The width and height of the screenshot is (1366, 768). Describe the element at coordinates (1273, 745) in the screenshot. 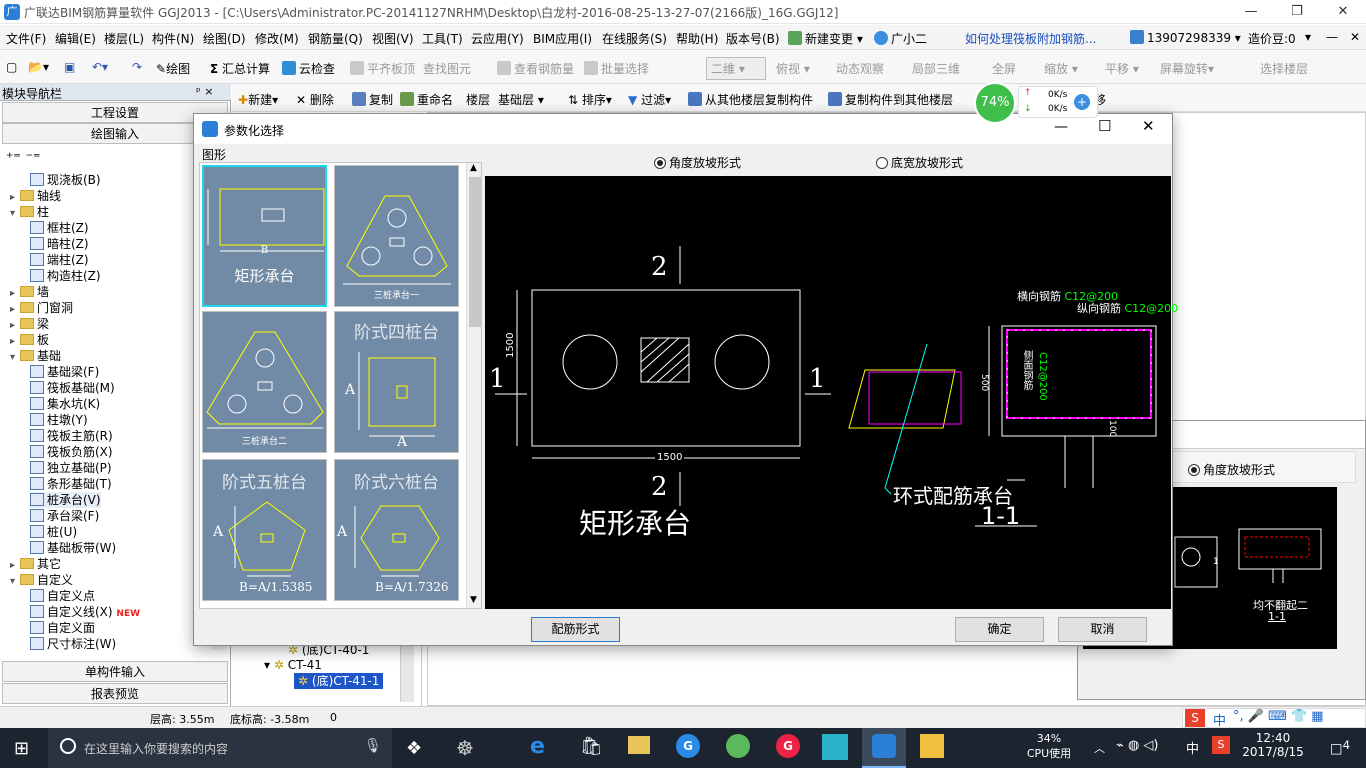

I see `clock: 12:40 2017/8/15` at that location.